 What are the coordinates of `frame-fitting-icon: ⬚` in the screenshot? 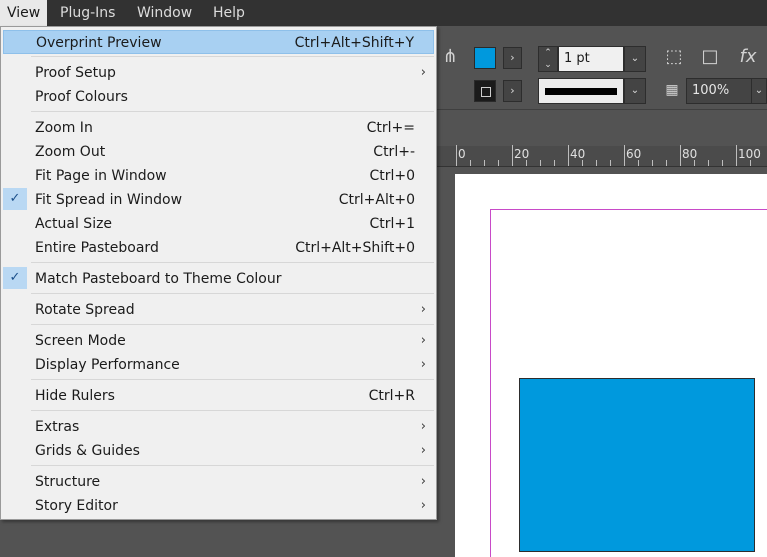 It's located at (674, 58).